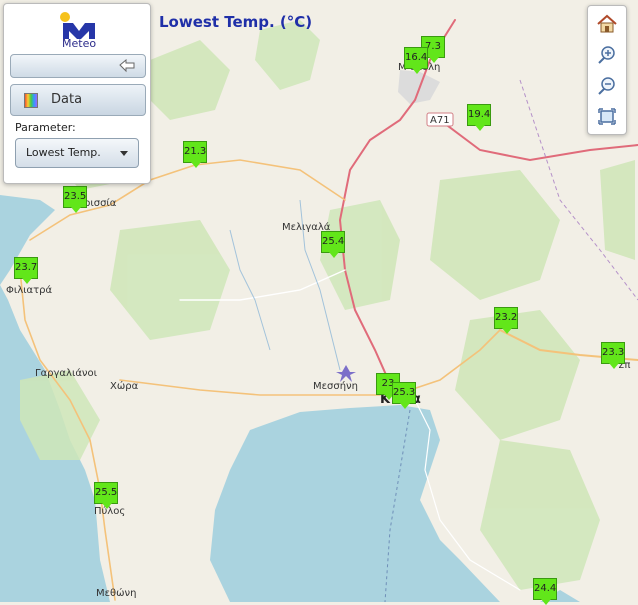 The width and height of the screenshot is (638, 605). Describe the element at coordinates (236, 22) in the screenshot. I see `map-title: Lowest Temp. (°C)` at that location.